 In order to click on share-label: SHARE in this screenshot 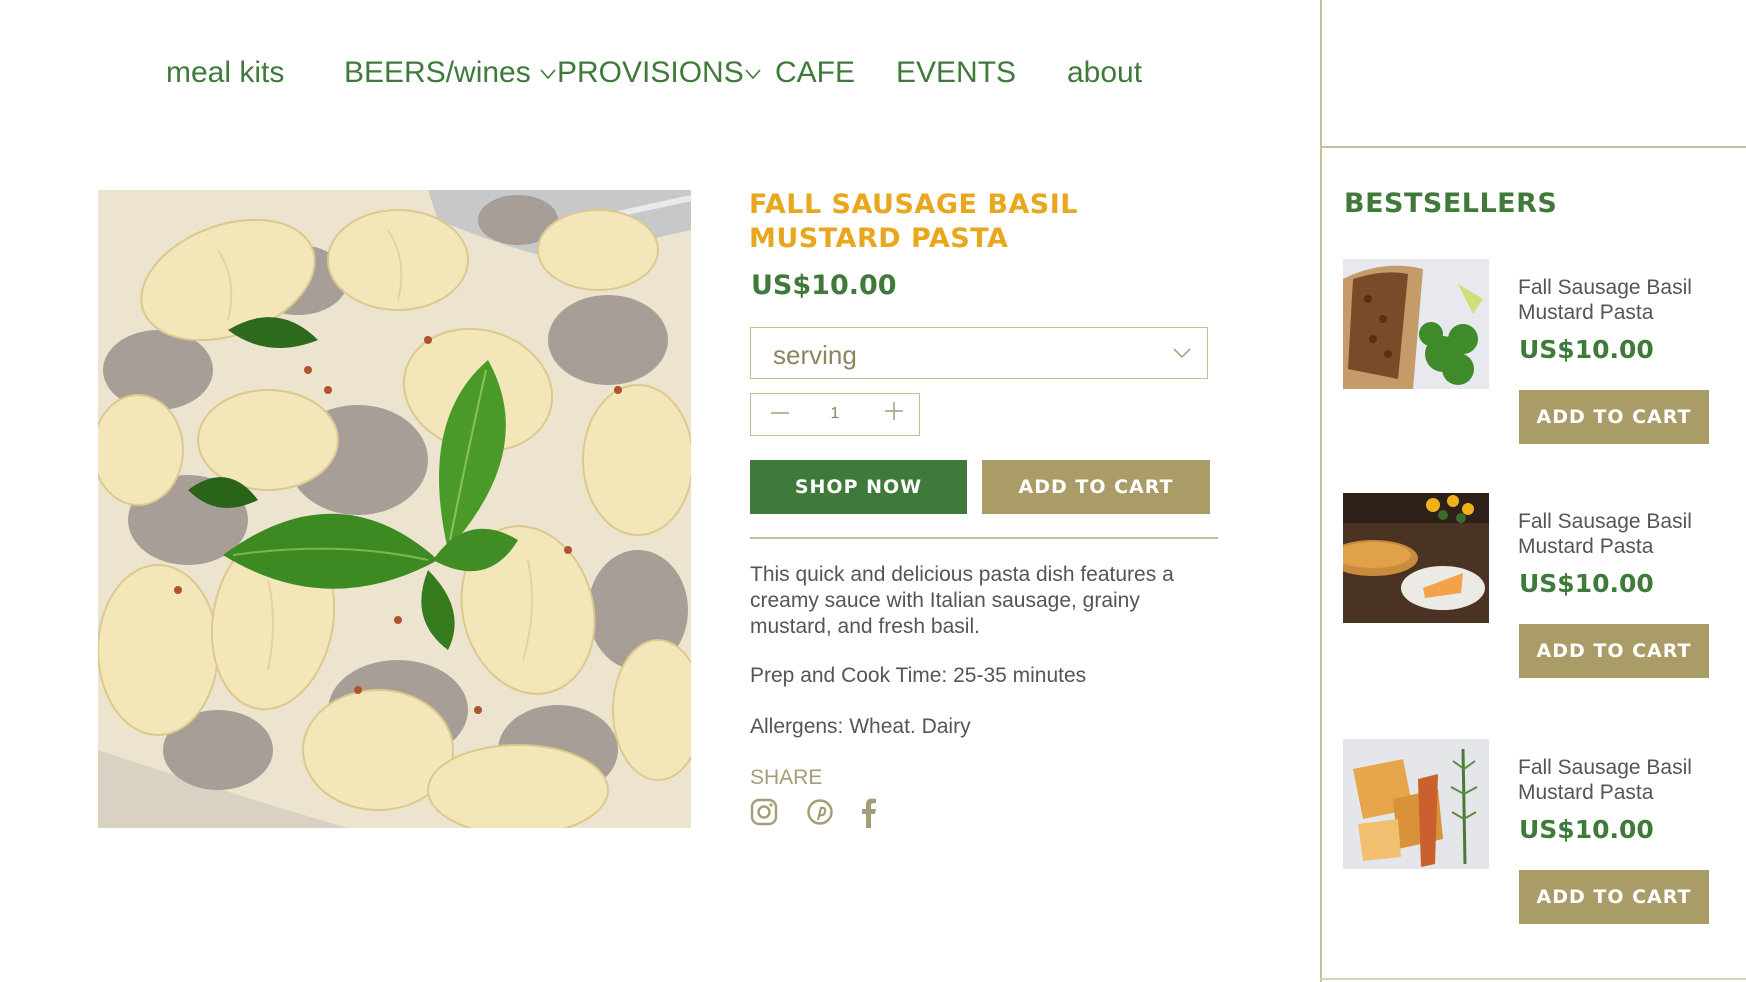, I will do `click(786, 777)`.